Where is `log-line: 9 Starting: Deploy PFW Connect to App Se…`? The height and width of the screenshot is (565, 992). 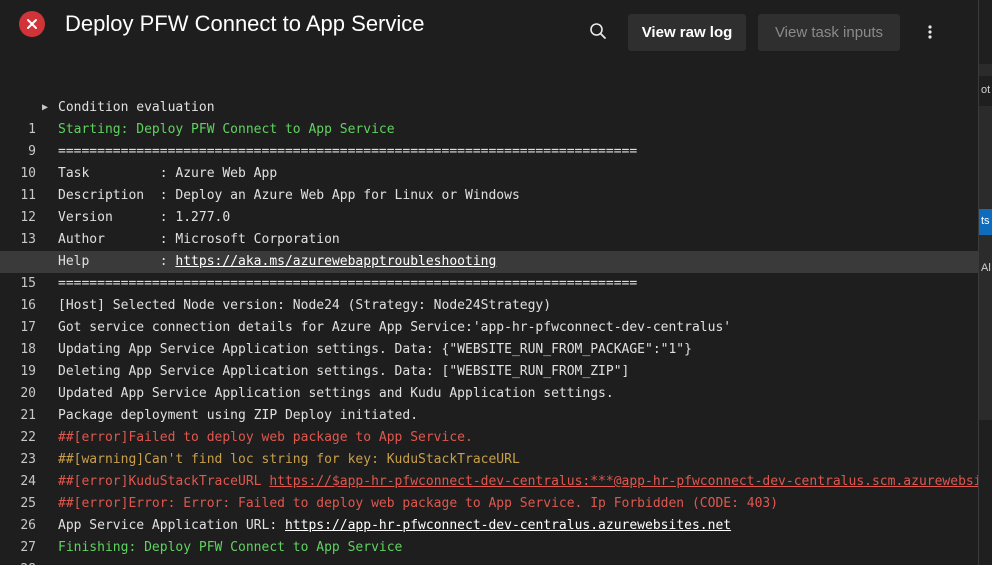
log-line: 9 Starting: Deploy PFW Connect to App Se… is located at coordinates (489, 139).